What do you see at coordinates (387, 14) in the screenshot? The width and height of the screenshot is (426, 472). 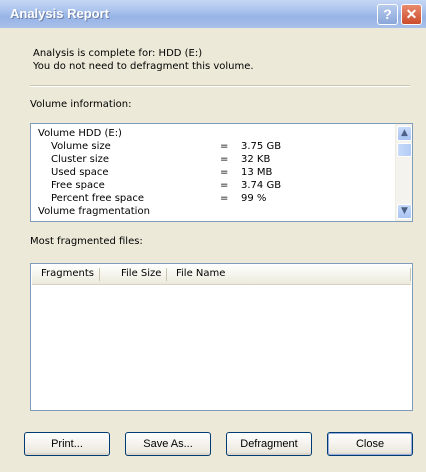 I see `help-button: ?` at bounding box center [387, 14].